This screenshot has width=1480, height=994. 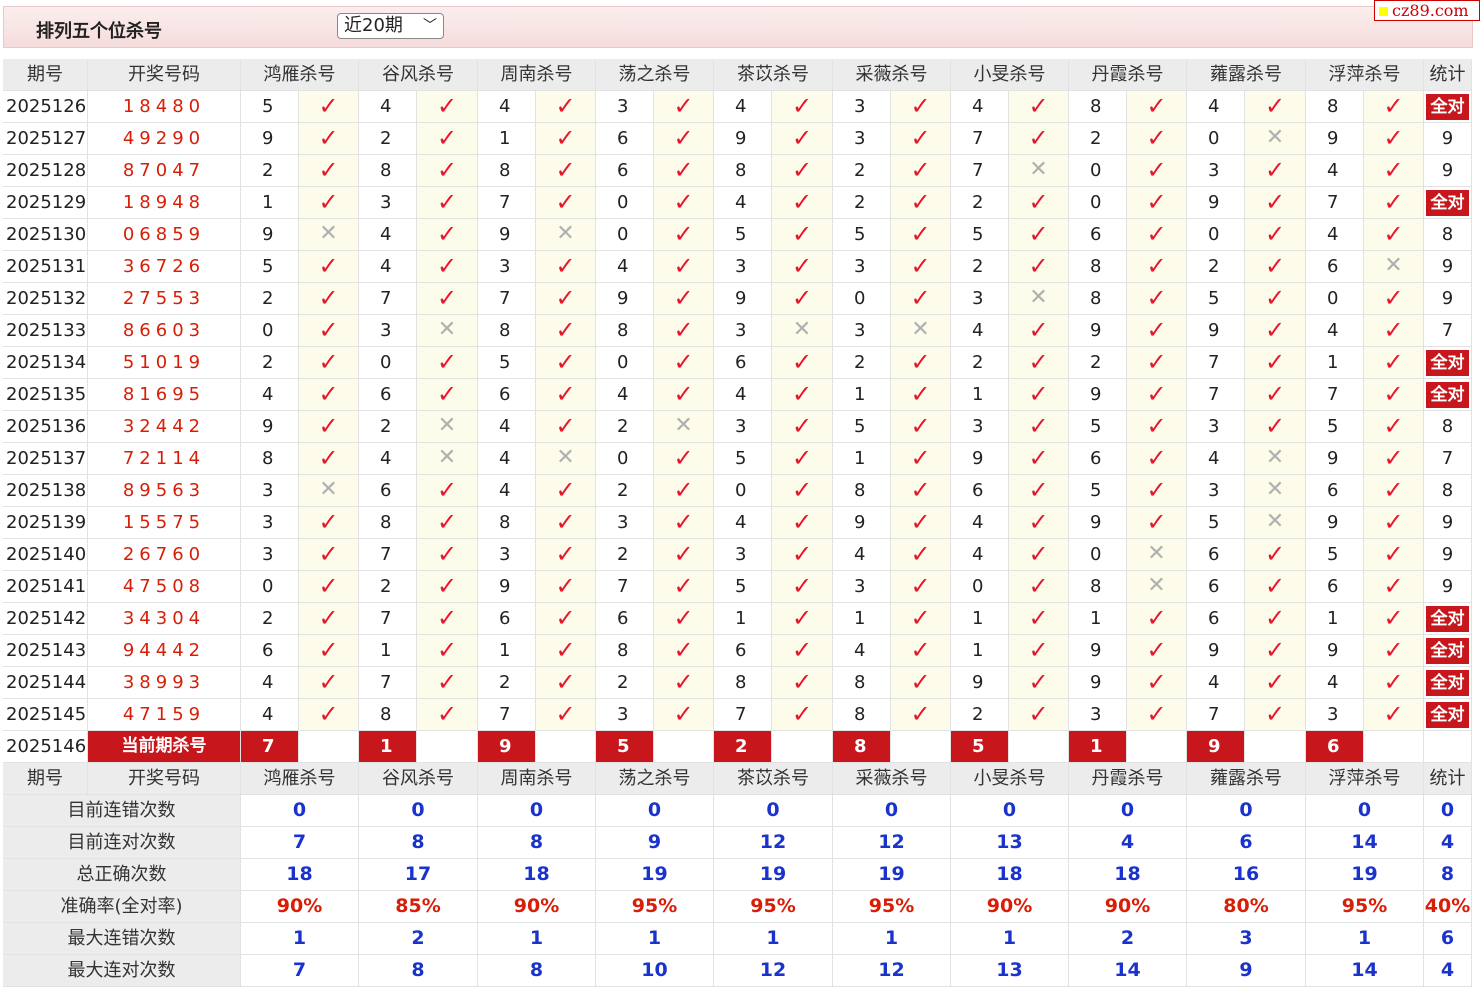 I want to click on bottom-expert-header: 茶苡杀号, so click(x=773, y=779).